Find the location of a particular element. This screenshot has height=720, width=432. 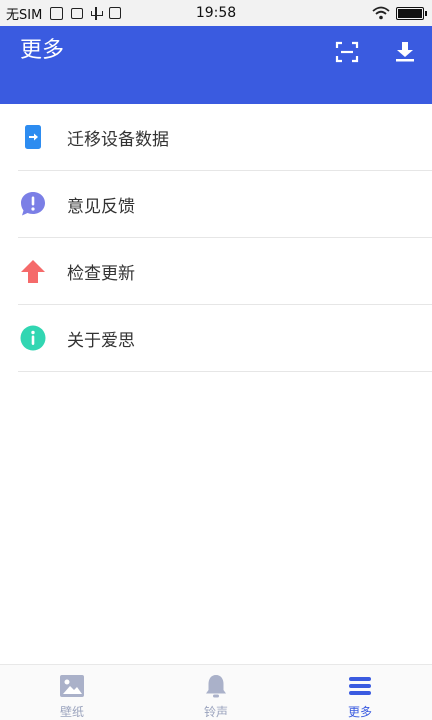

app-bar is located at coordinates (216, 65).